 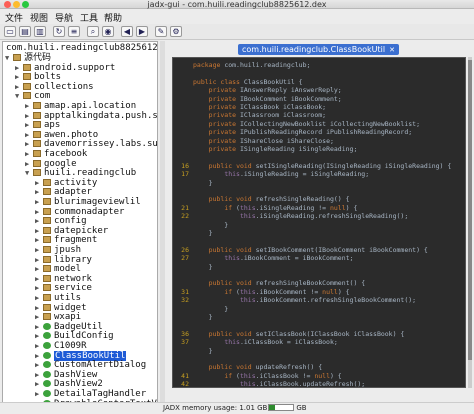 What do you see at coordinates (25, 4) in the screenshot?
I see `zoom-window-button` at bounding box center [25, 4].